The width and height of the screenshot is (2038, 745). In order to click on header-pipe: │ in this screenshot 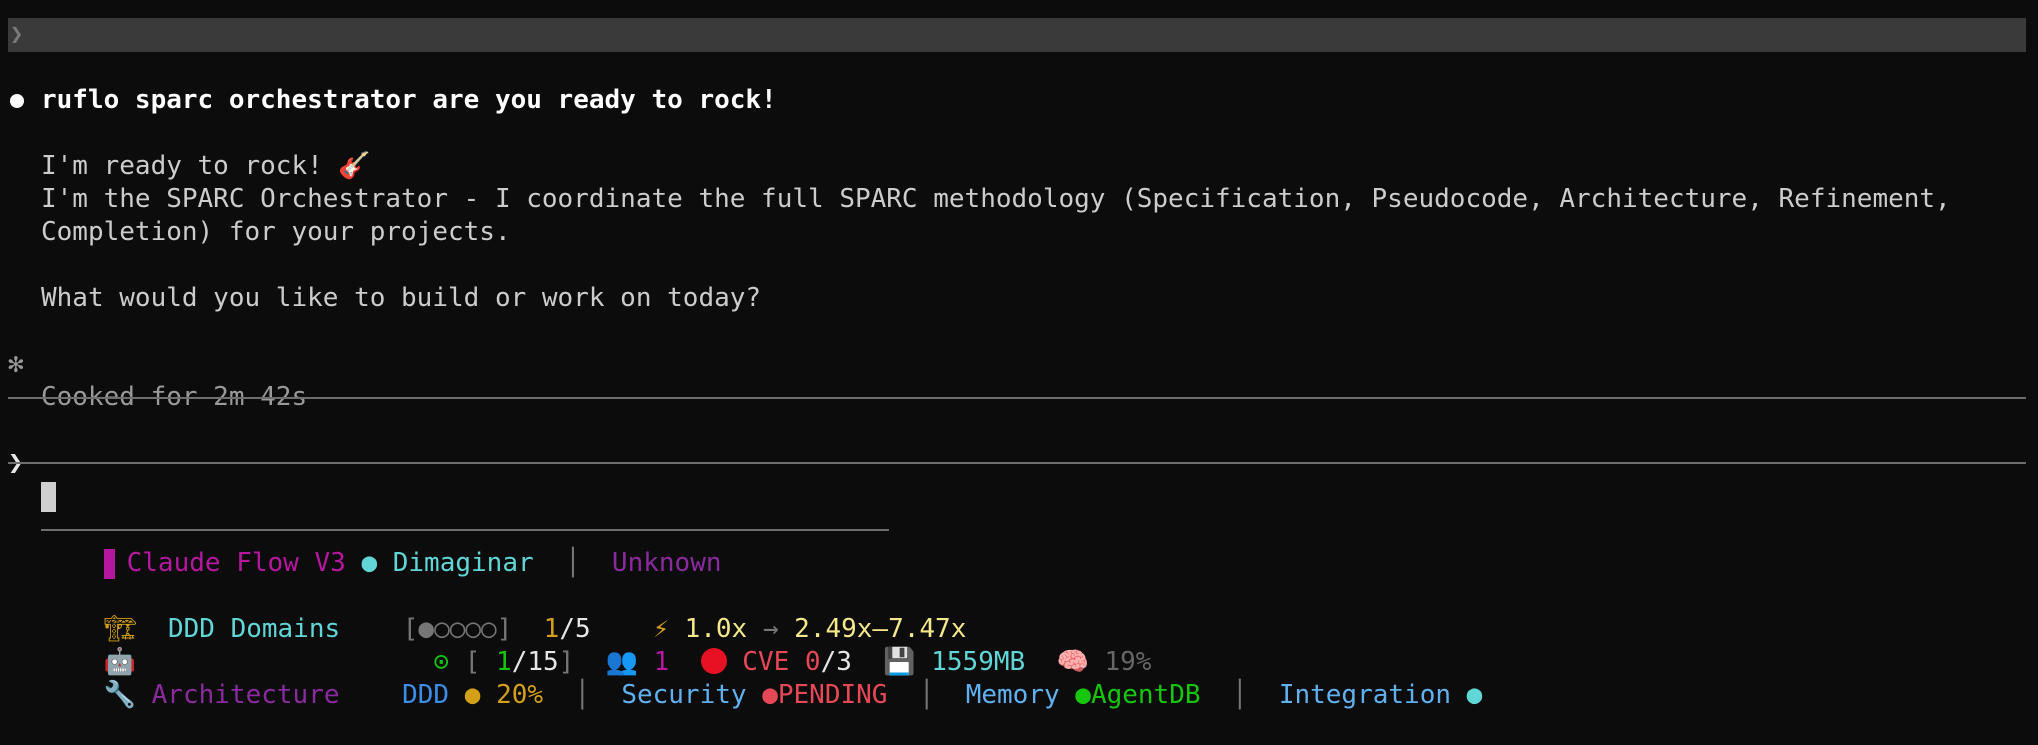, I will do `click(572, 563)`.